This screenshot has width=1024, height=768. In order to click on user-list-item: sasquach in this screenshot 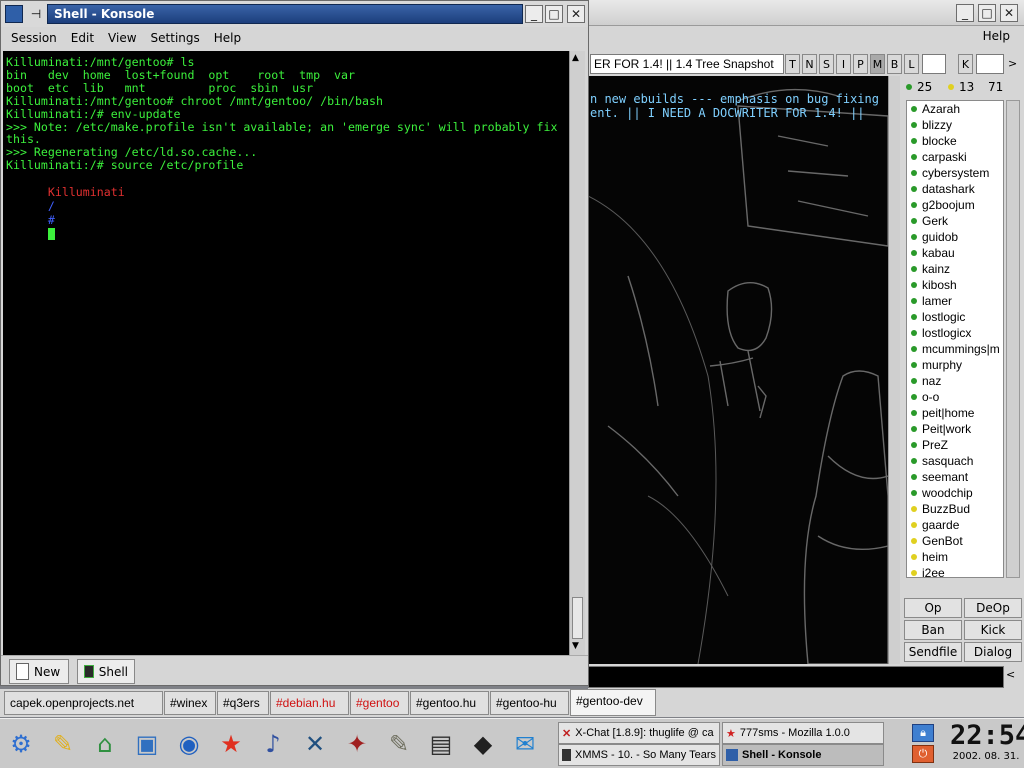, I will do `click(942, 461)`.